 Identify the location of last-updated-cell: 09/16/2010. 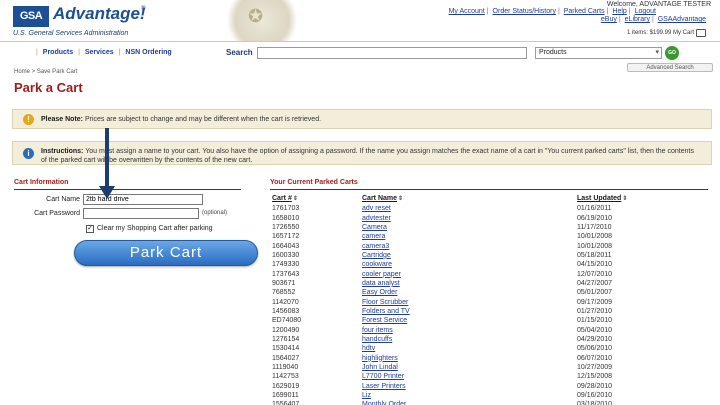
(595, 396).